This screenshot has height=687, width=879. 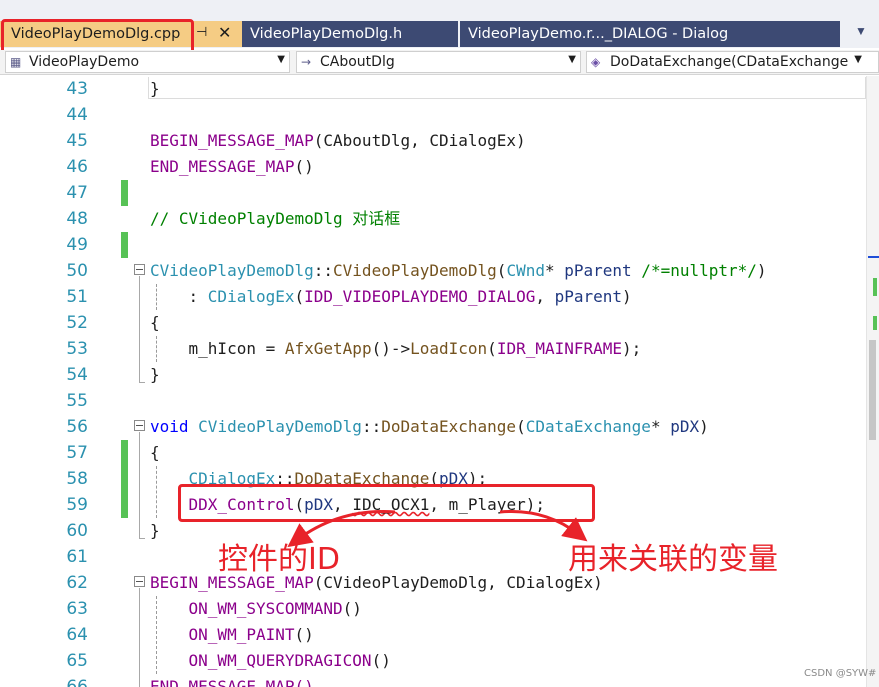 I want to click on code-line-57: {, so click(x=155, y=453).